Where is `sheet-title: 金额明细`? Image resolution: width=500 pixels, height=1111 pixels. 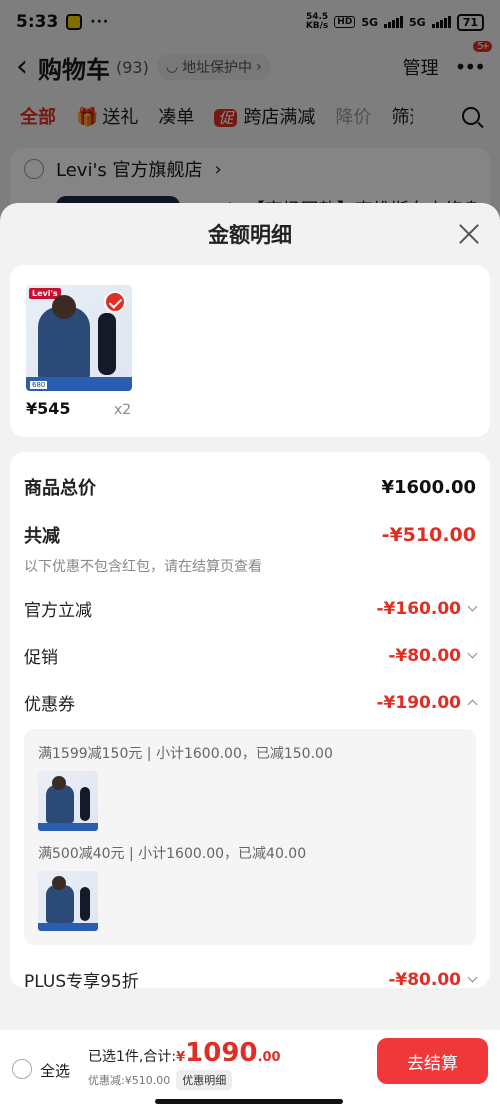 sheet-title: 金额明细 is located at coordinates (250, 235).